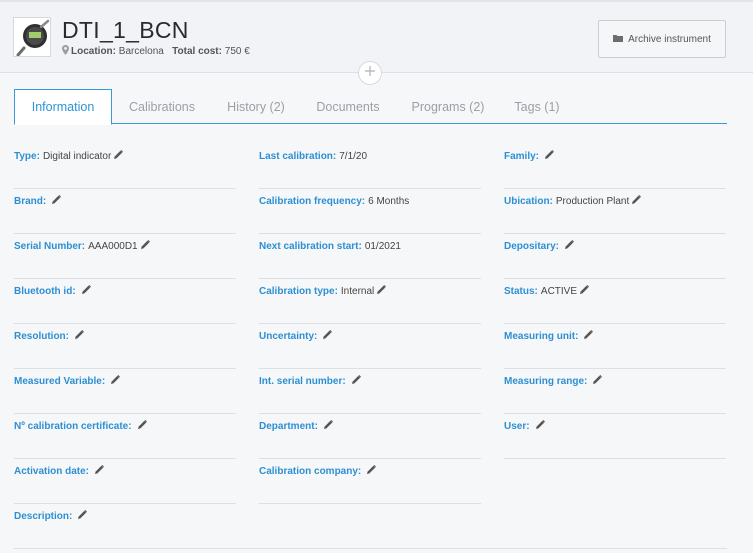 This screenshot has height=553, width=753. What do you see at coordinates (615, 301) in the screenshot?
I see `field-status: Status: ACTIVE` at bounding box center [615, 301].